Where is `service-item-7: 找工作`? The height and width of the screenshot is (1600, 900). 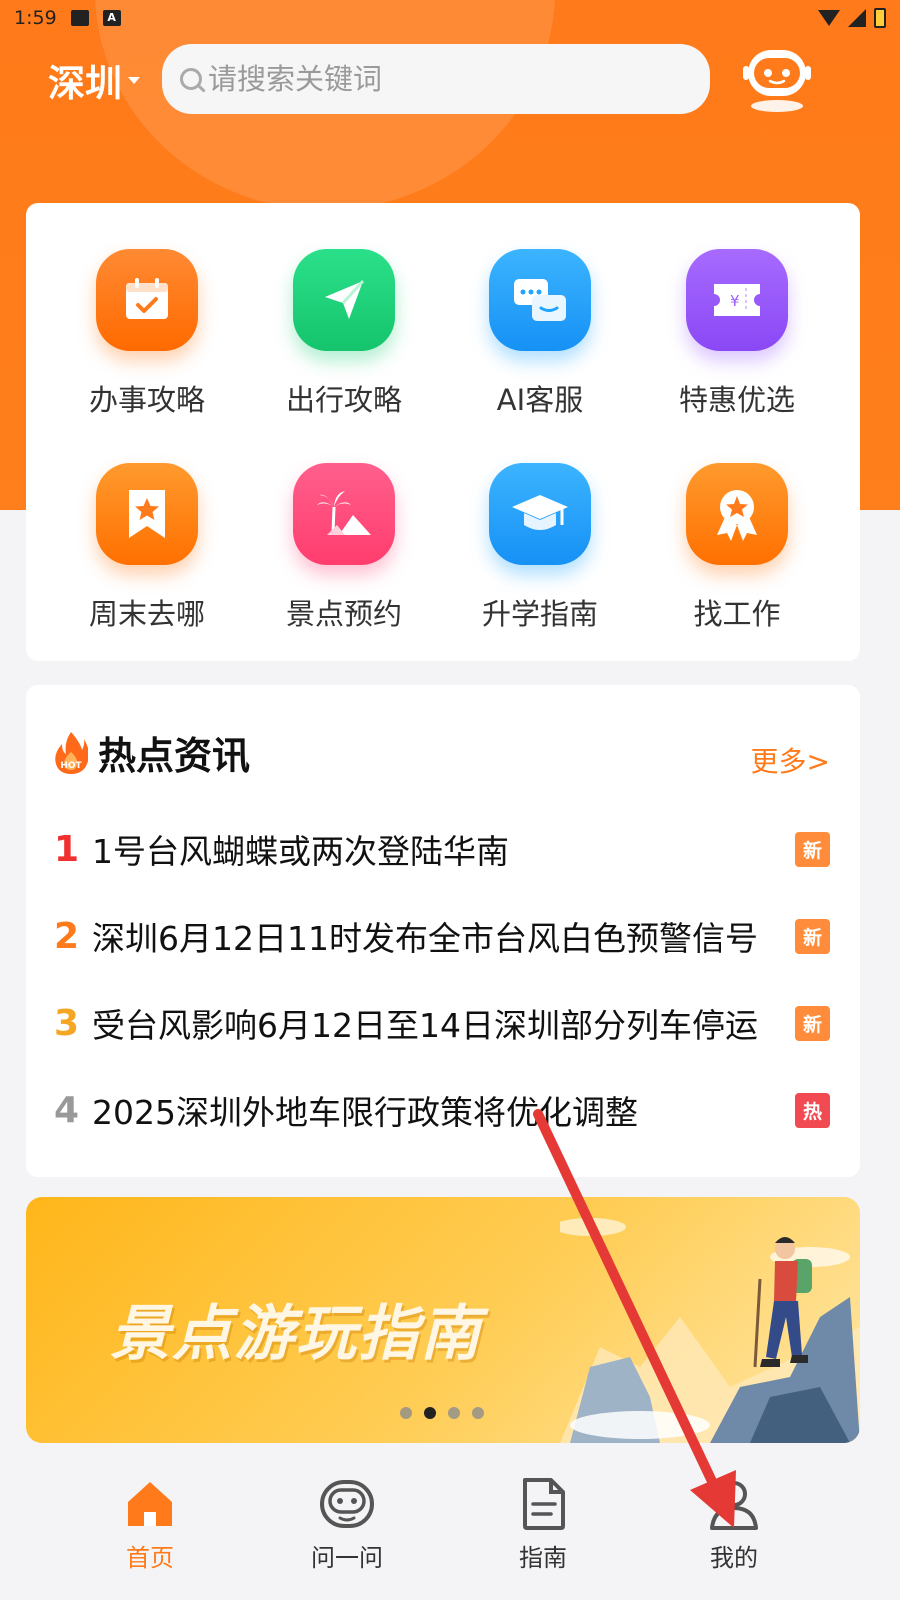 service-item-7: 找工作 is located at coordinates (737, 524).